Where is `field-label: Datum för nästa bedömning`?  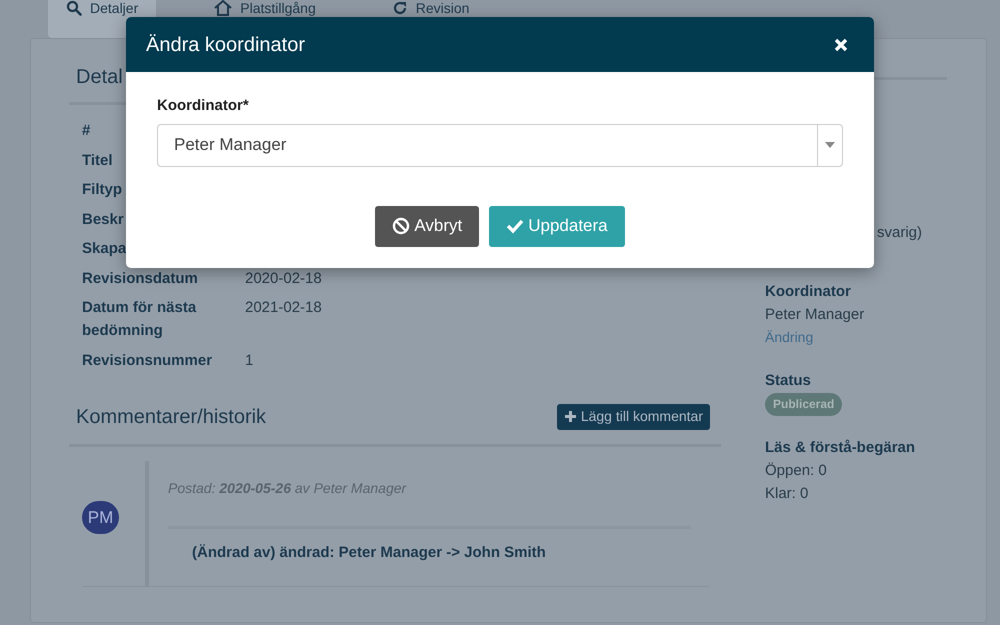
field-label: Datum för nästa bedömning is located at coordinates (139, 319).